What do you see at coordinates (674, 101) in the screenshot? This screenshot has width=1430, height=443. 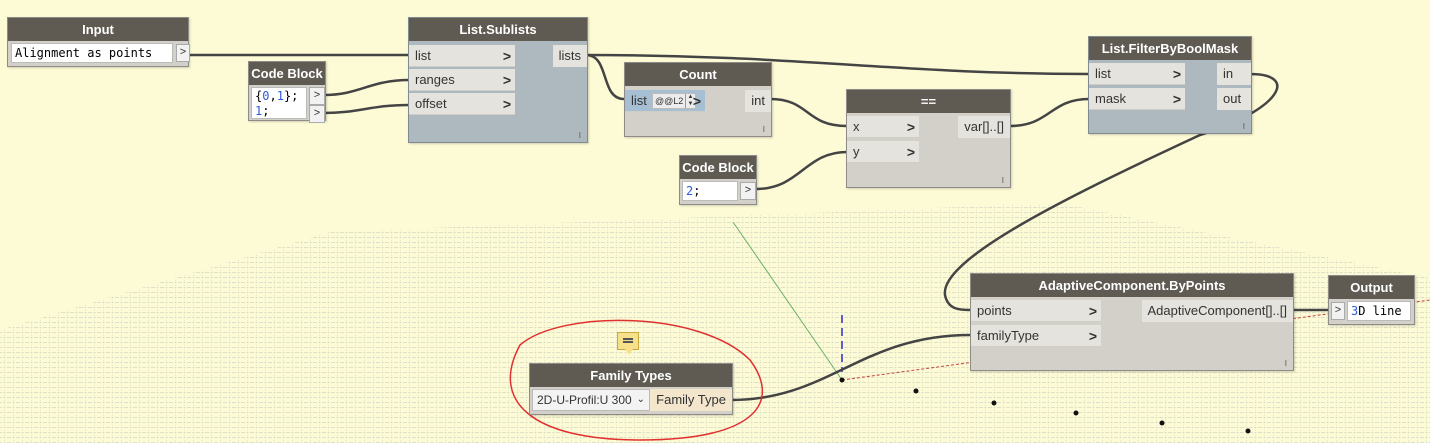 I see `lacing-level-field: @@L2 ▲ ▼` at bounding box center [674, 101].